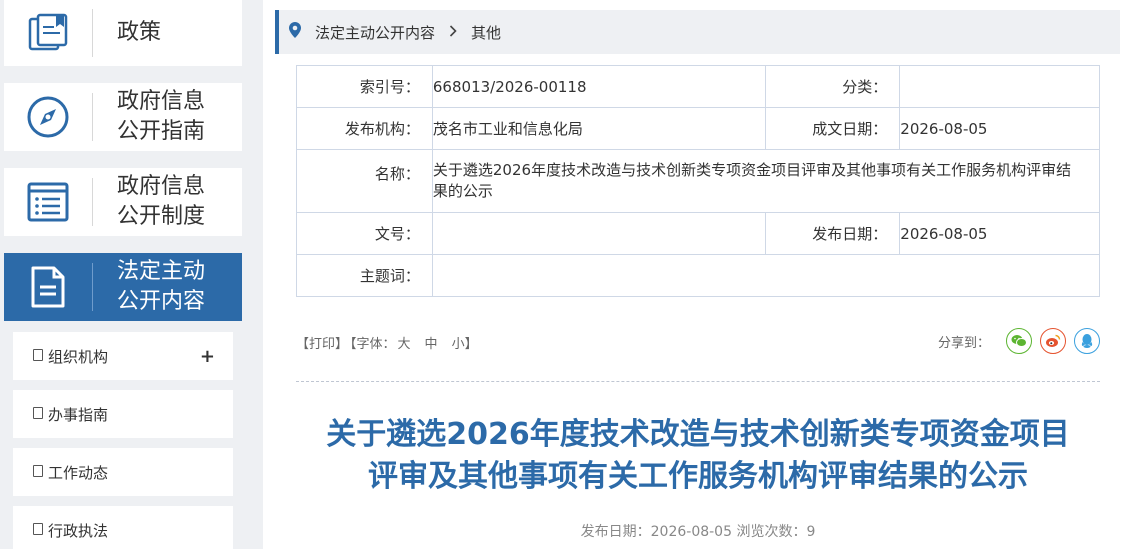  Describe the element at coordinates (295, 32) in the screenshot. I see `location-pin-icon` at that location.